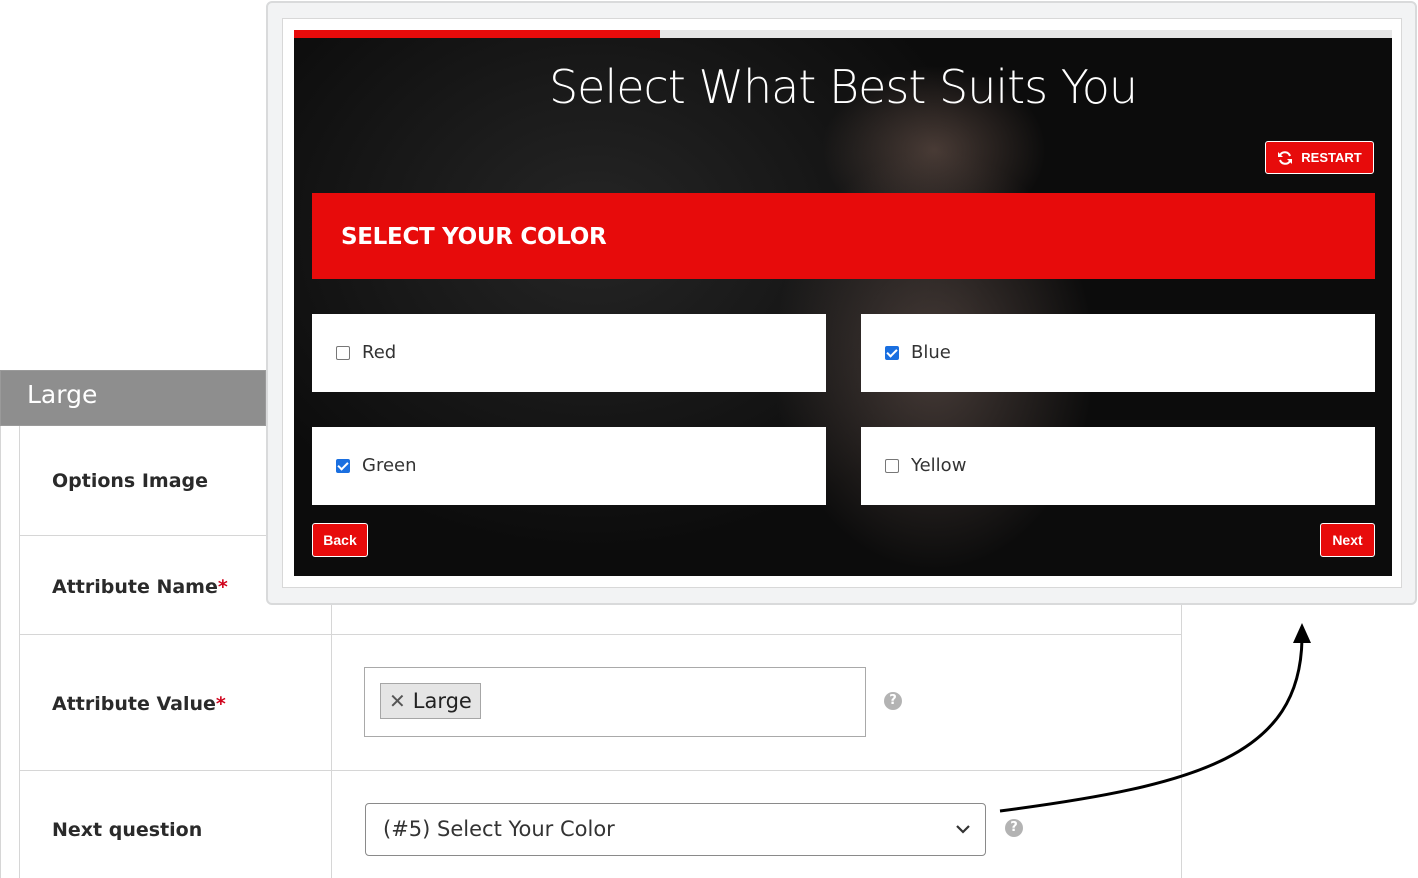 This screenshot has height=878, width=1418. I want to click on progress-bar, so click(843, 34).